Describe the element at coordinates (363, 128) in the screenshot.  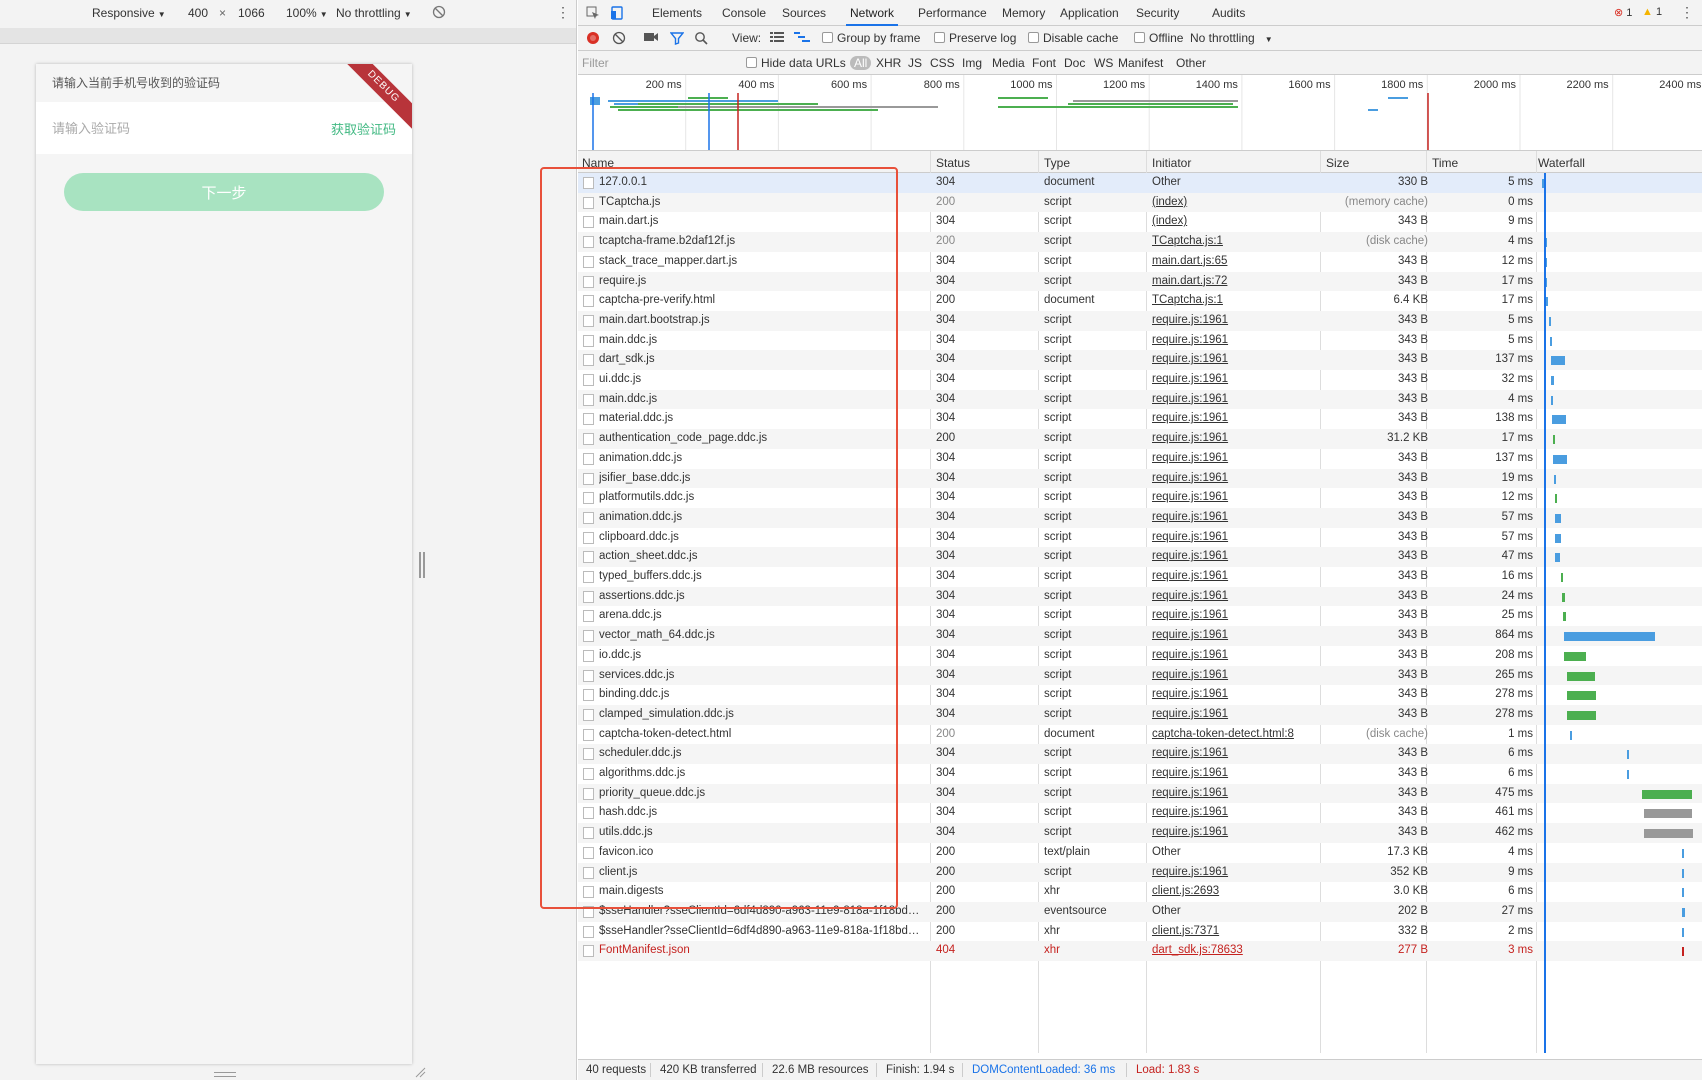
I see `get-code-button: 获取验证码` at that location.